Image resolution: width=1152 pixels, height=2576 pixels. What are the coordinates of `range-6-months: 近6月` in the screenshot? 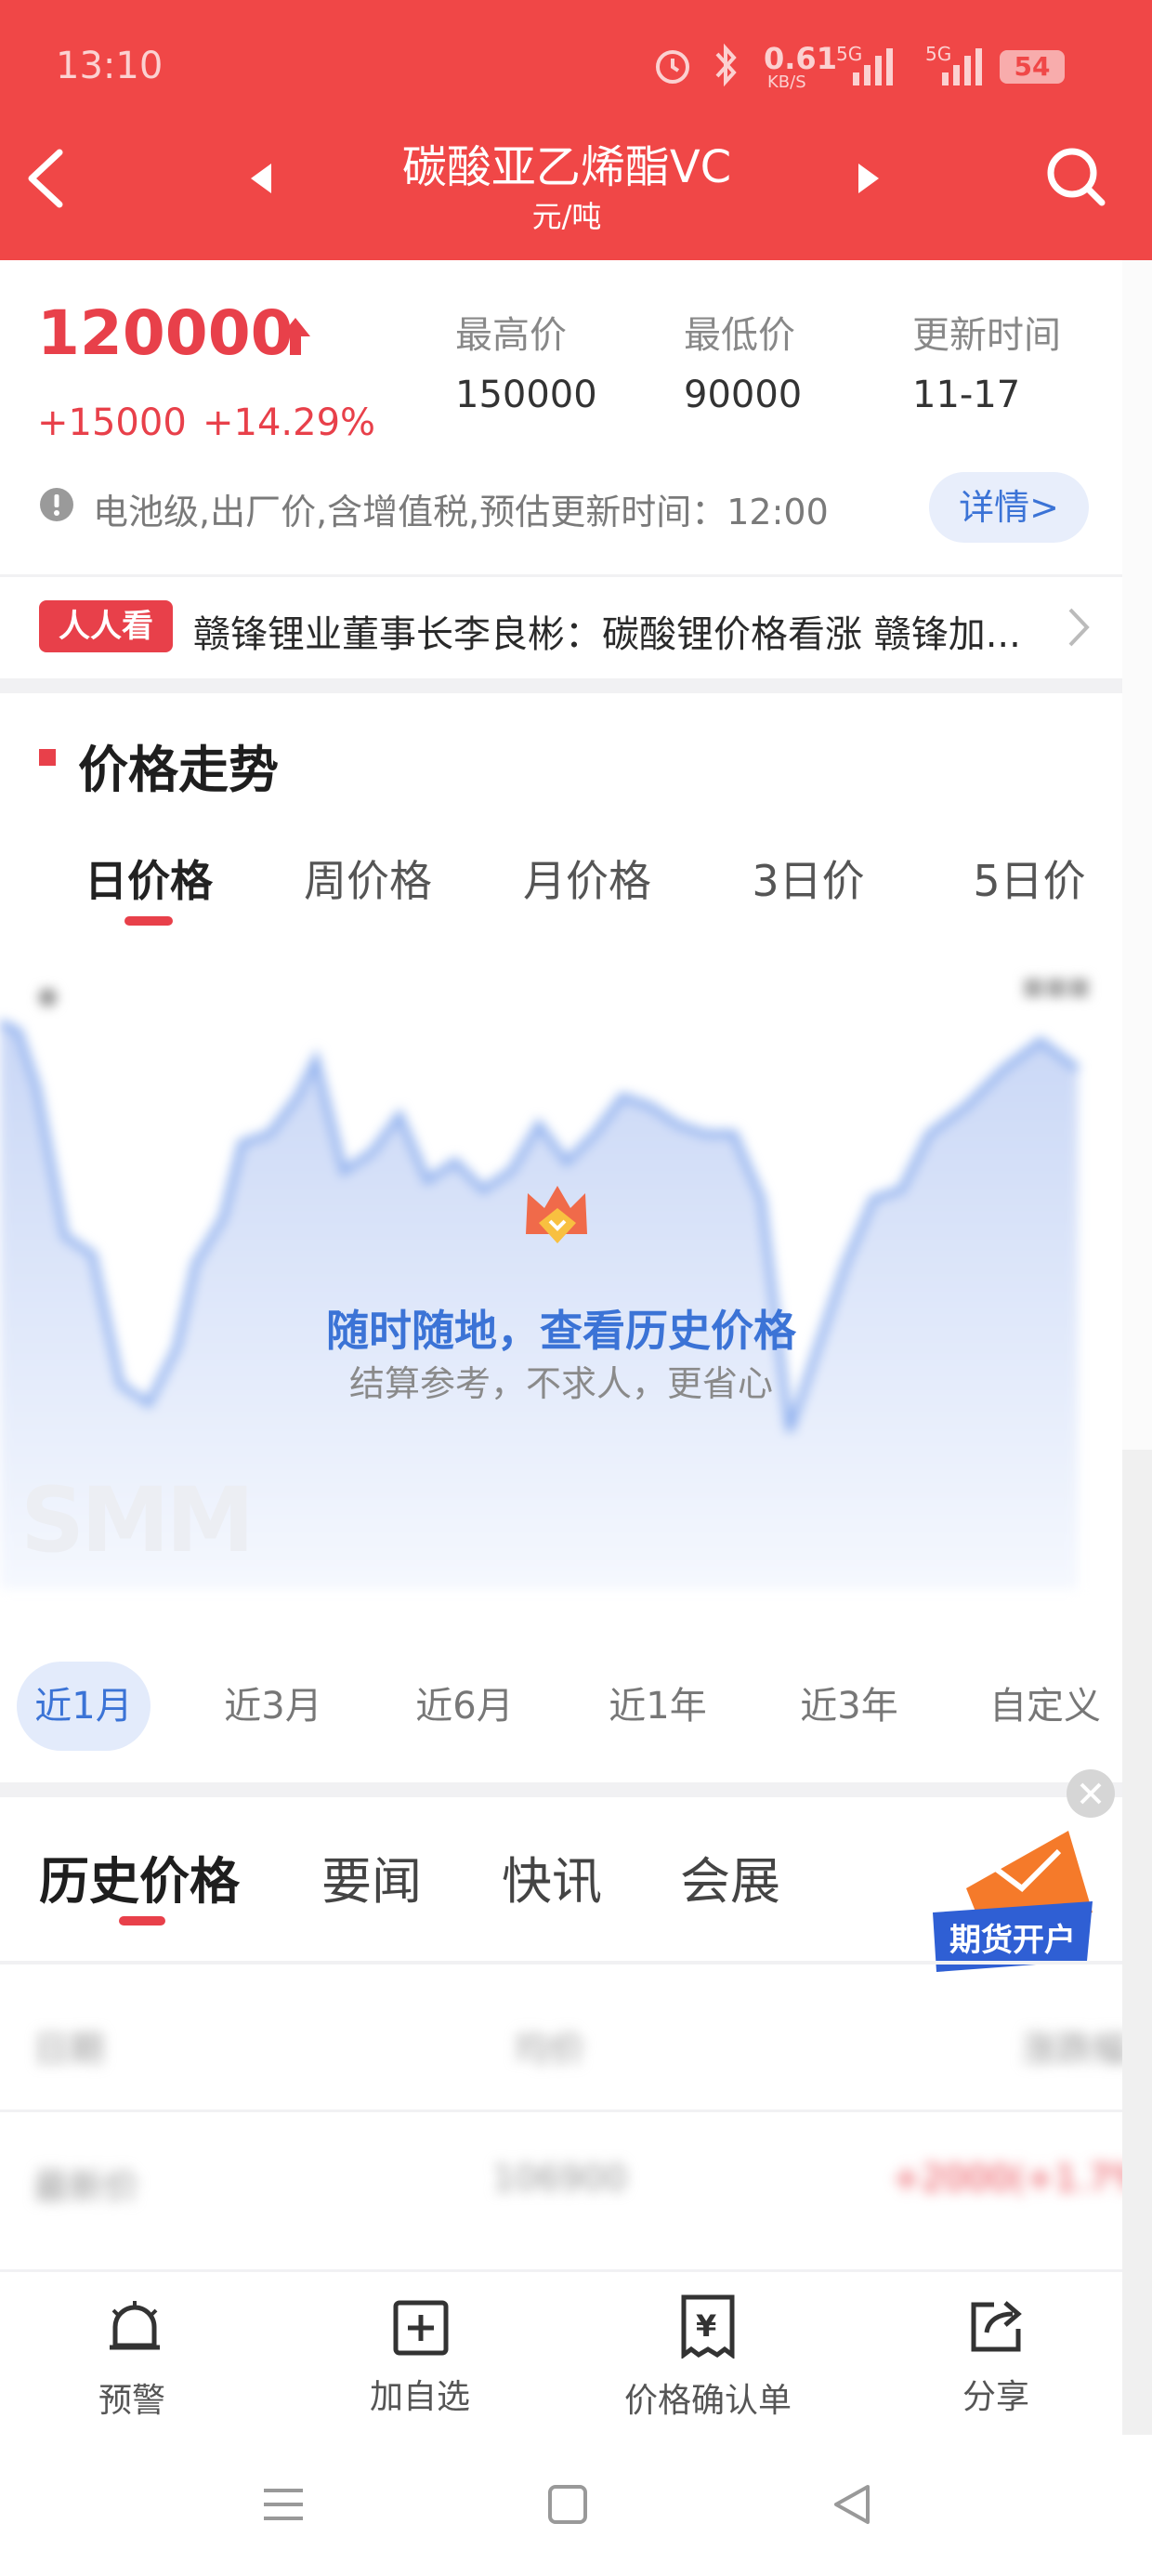 It's located at (464, 1706).